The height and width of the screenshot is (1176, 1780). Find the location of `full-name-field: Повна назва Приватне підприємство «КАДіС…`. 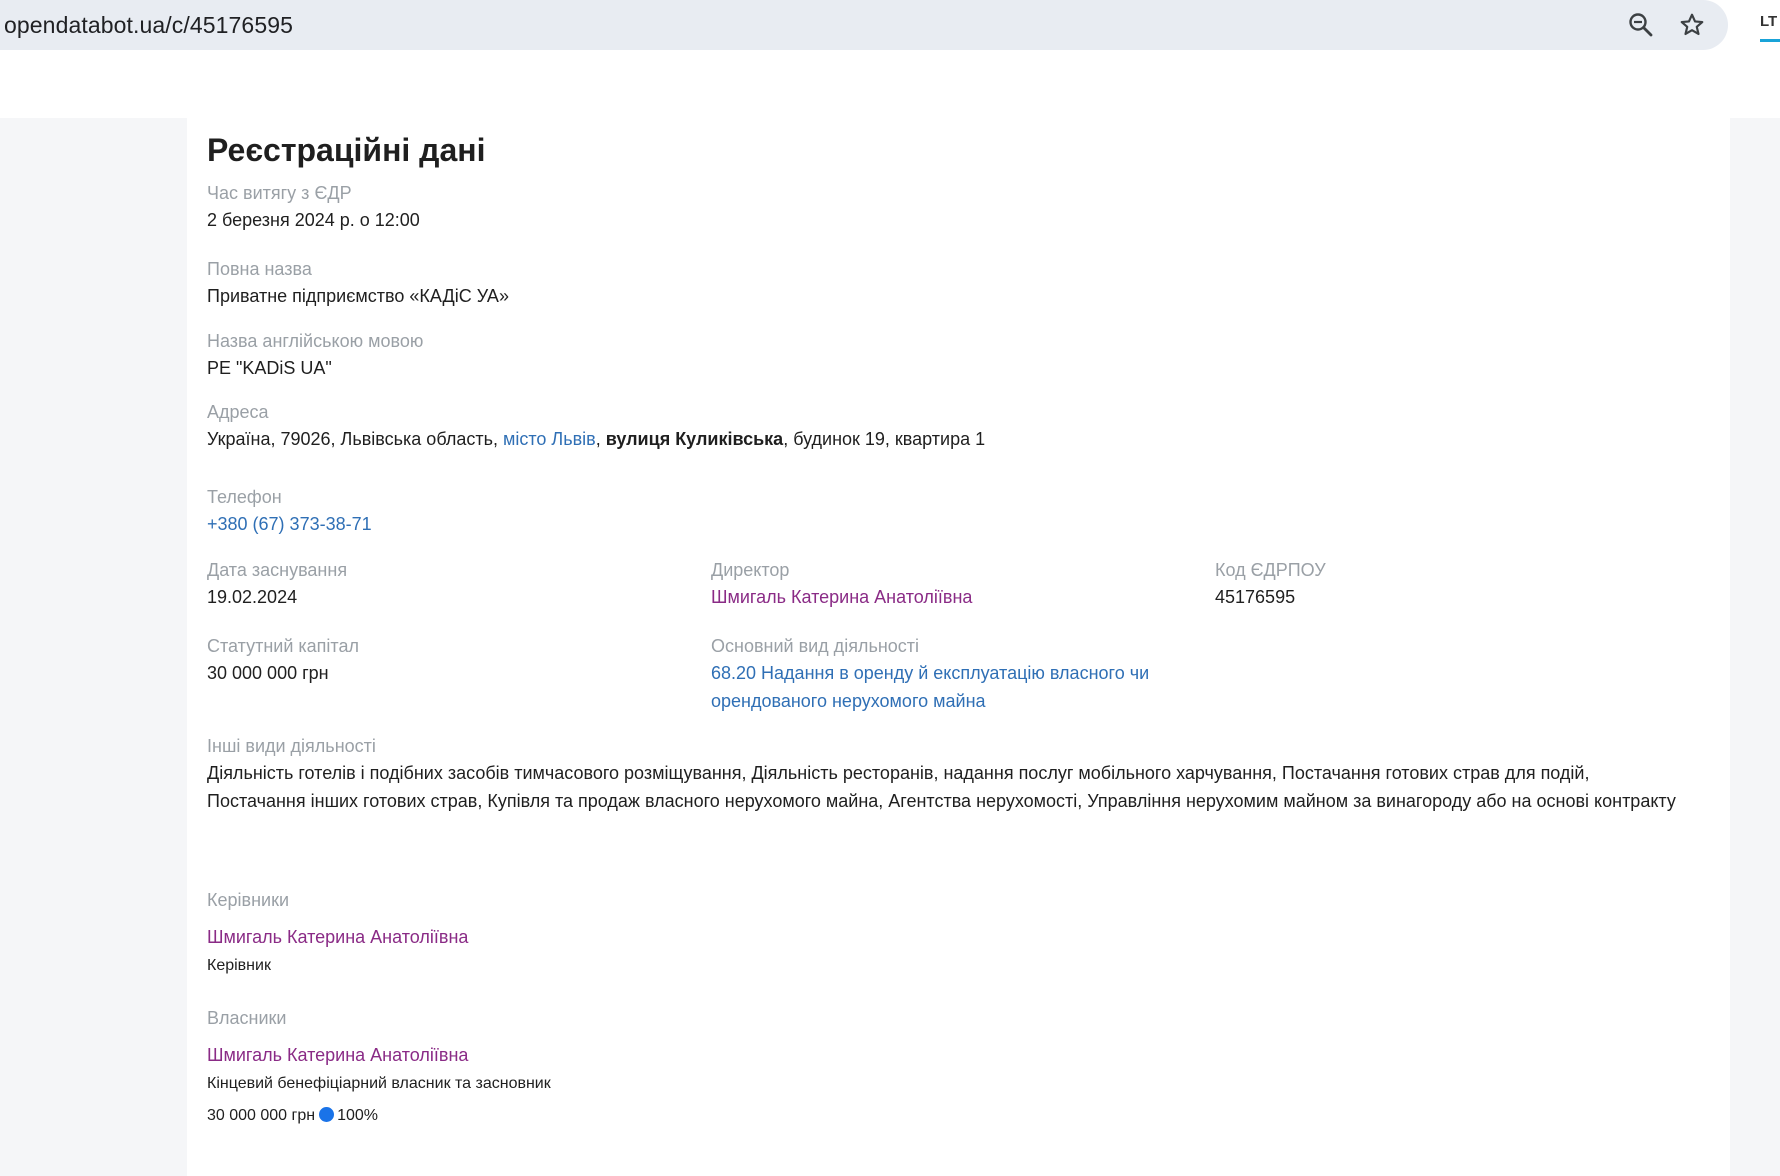

full-name-field: Повна назва Приватне підприємство «КАДіС… is located at coordinates (358, 283).